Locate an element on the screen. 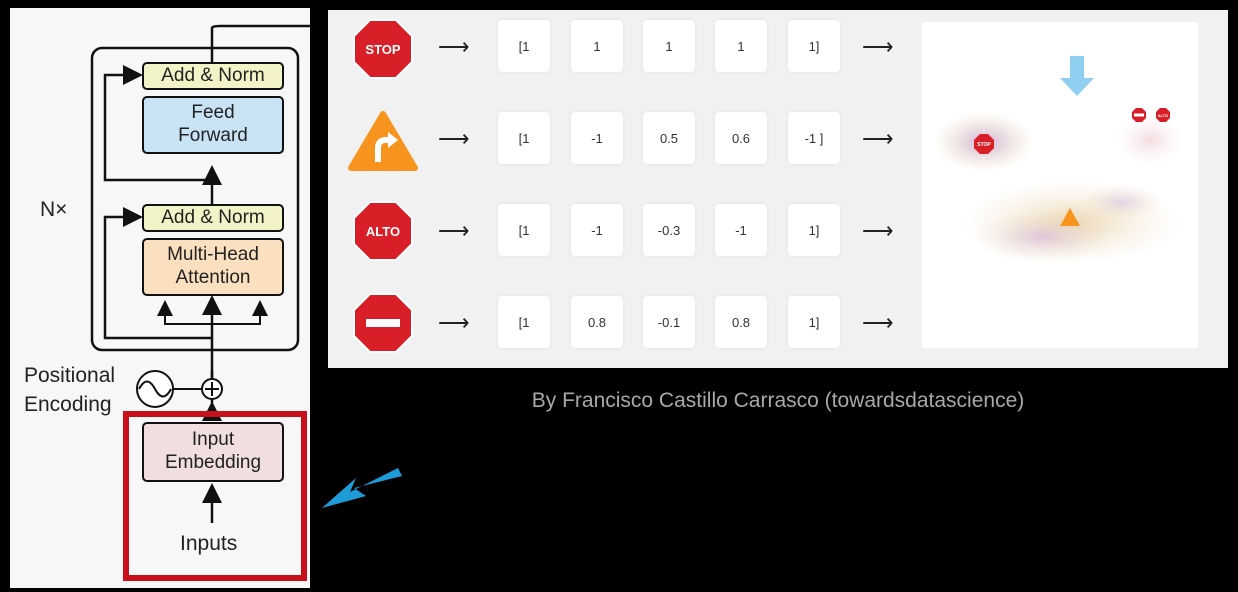 The image size is (1238, 592). feed-forward-line1: Feed is located at coordinates (213, 113).